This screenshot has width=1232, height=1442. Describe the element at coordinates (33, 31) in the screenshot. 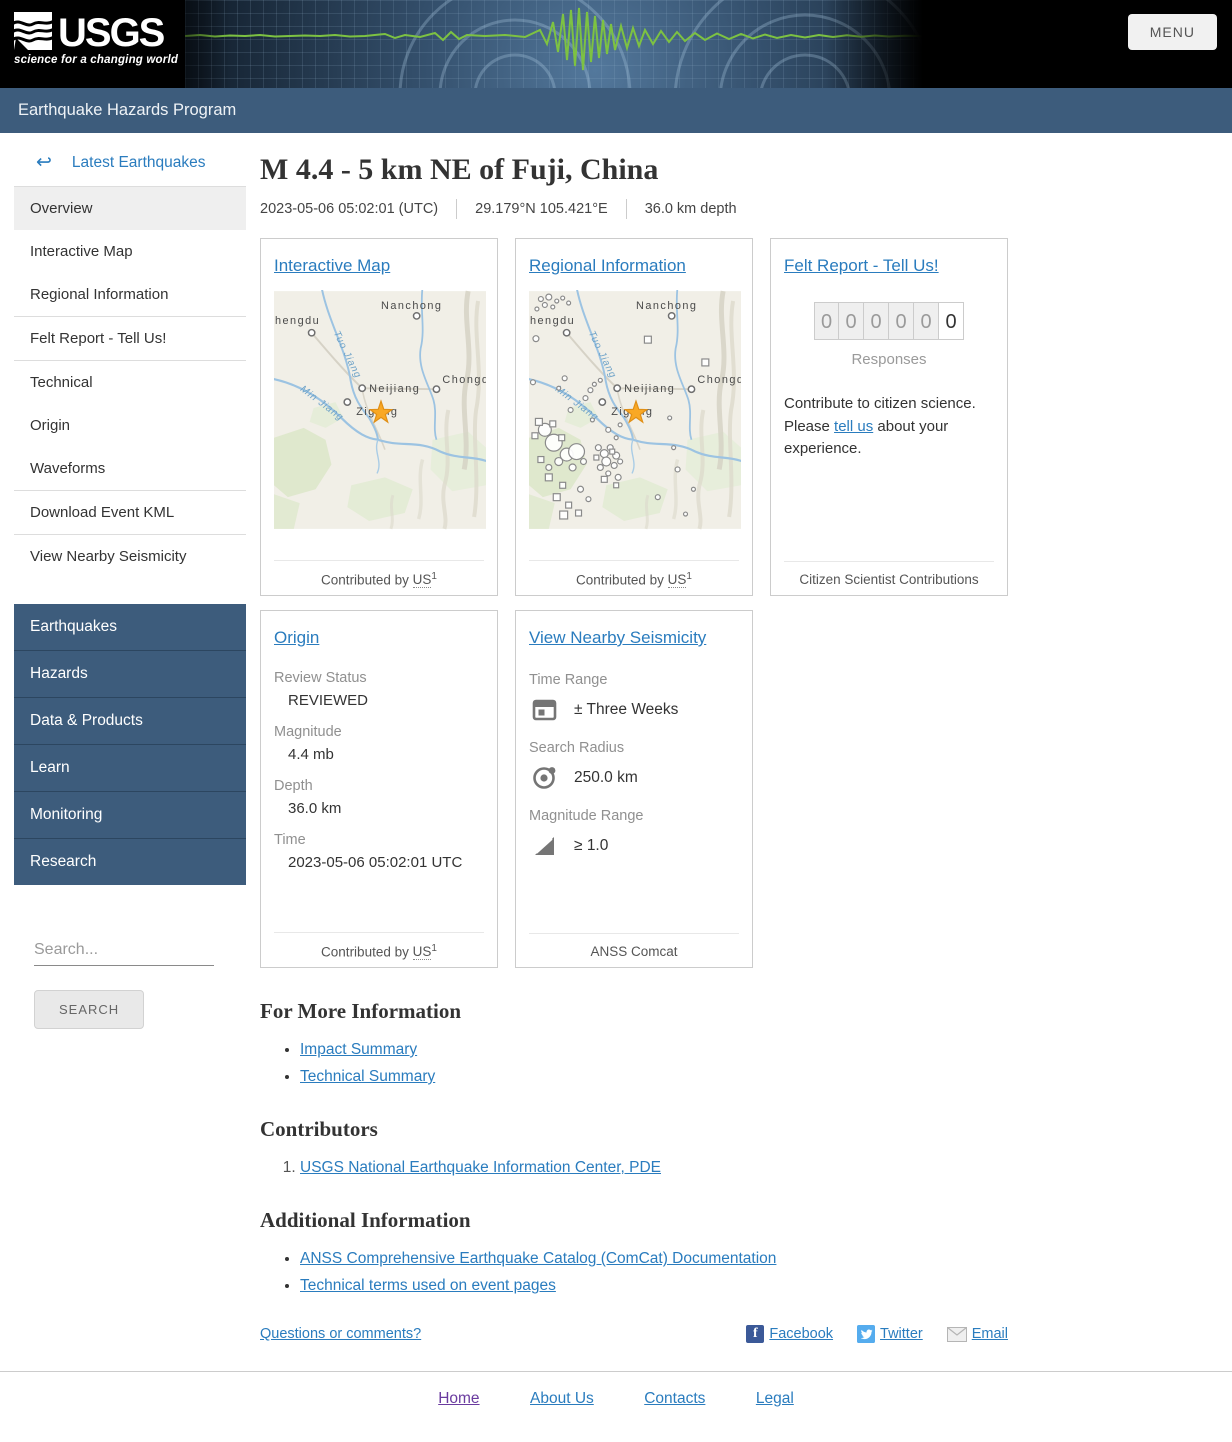

I see `usgs-wave-icon` at that location.